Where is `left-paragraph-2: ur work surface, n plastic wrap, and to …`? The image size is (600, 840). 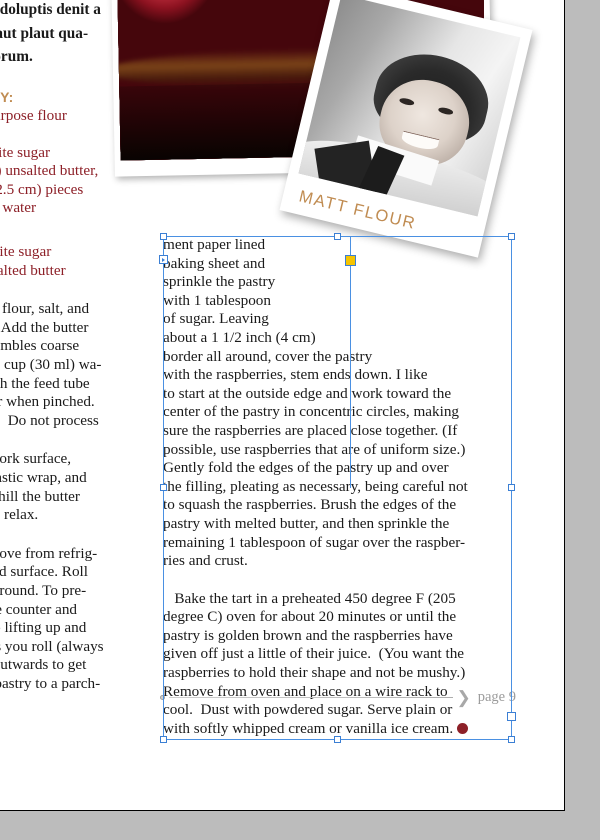
left-paragraph-2: ur work surface, n plastic wrap, and to … is located at coordinates (43, 487).